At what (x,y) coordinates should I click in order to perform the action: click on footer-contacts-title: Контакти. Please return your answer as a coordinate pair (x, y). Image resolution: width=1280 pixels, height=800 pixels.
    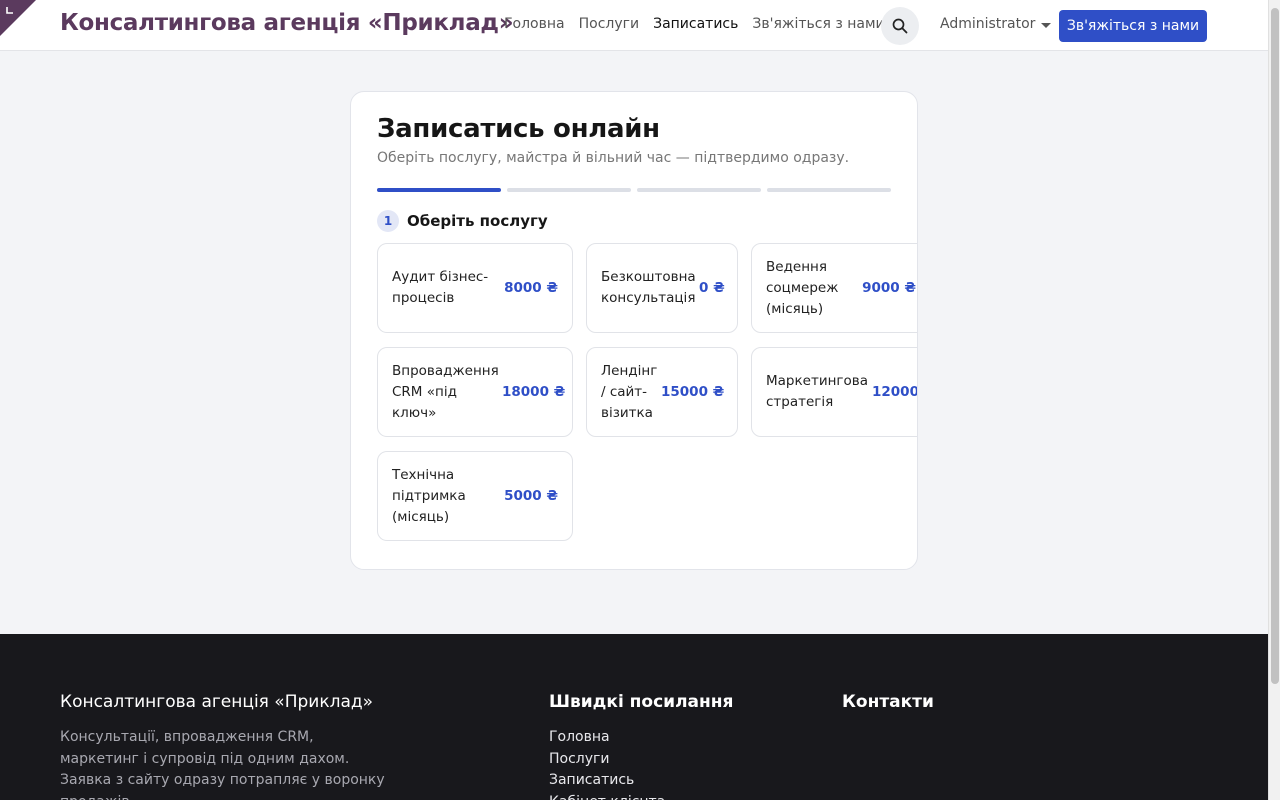
    Looking at the image, I should click on (888, 702).